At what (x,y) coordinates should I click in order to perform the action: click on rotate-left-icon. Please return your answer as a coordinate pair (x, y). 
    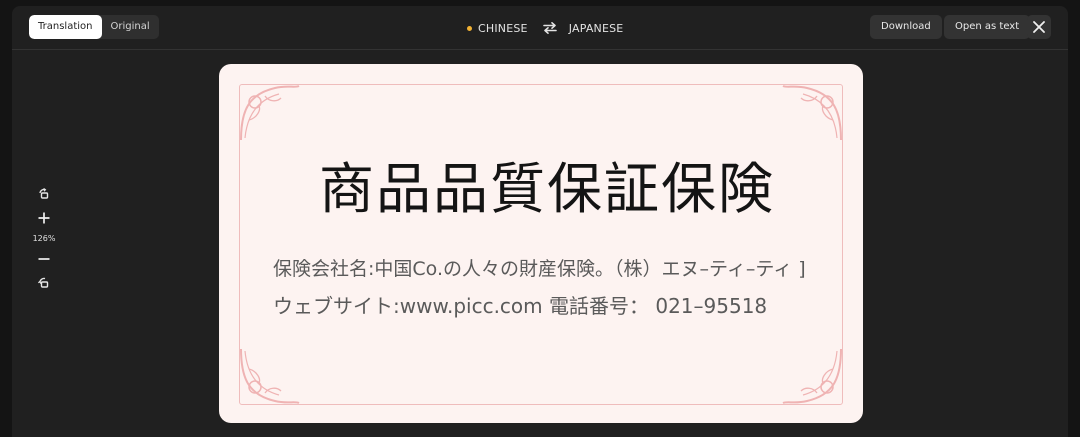
    Looking at the image, I should click on (44, 193).